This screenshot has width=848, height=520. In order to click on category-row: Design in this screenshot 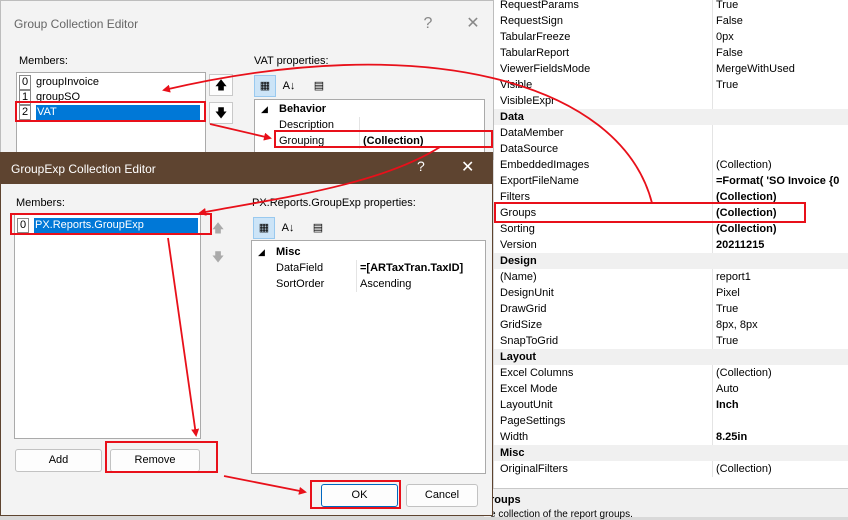, I will do `click(671, 261)`.